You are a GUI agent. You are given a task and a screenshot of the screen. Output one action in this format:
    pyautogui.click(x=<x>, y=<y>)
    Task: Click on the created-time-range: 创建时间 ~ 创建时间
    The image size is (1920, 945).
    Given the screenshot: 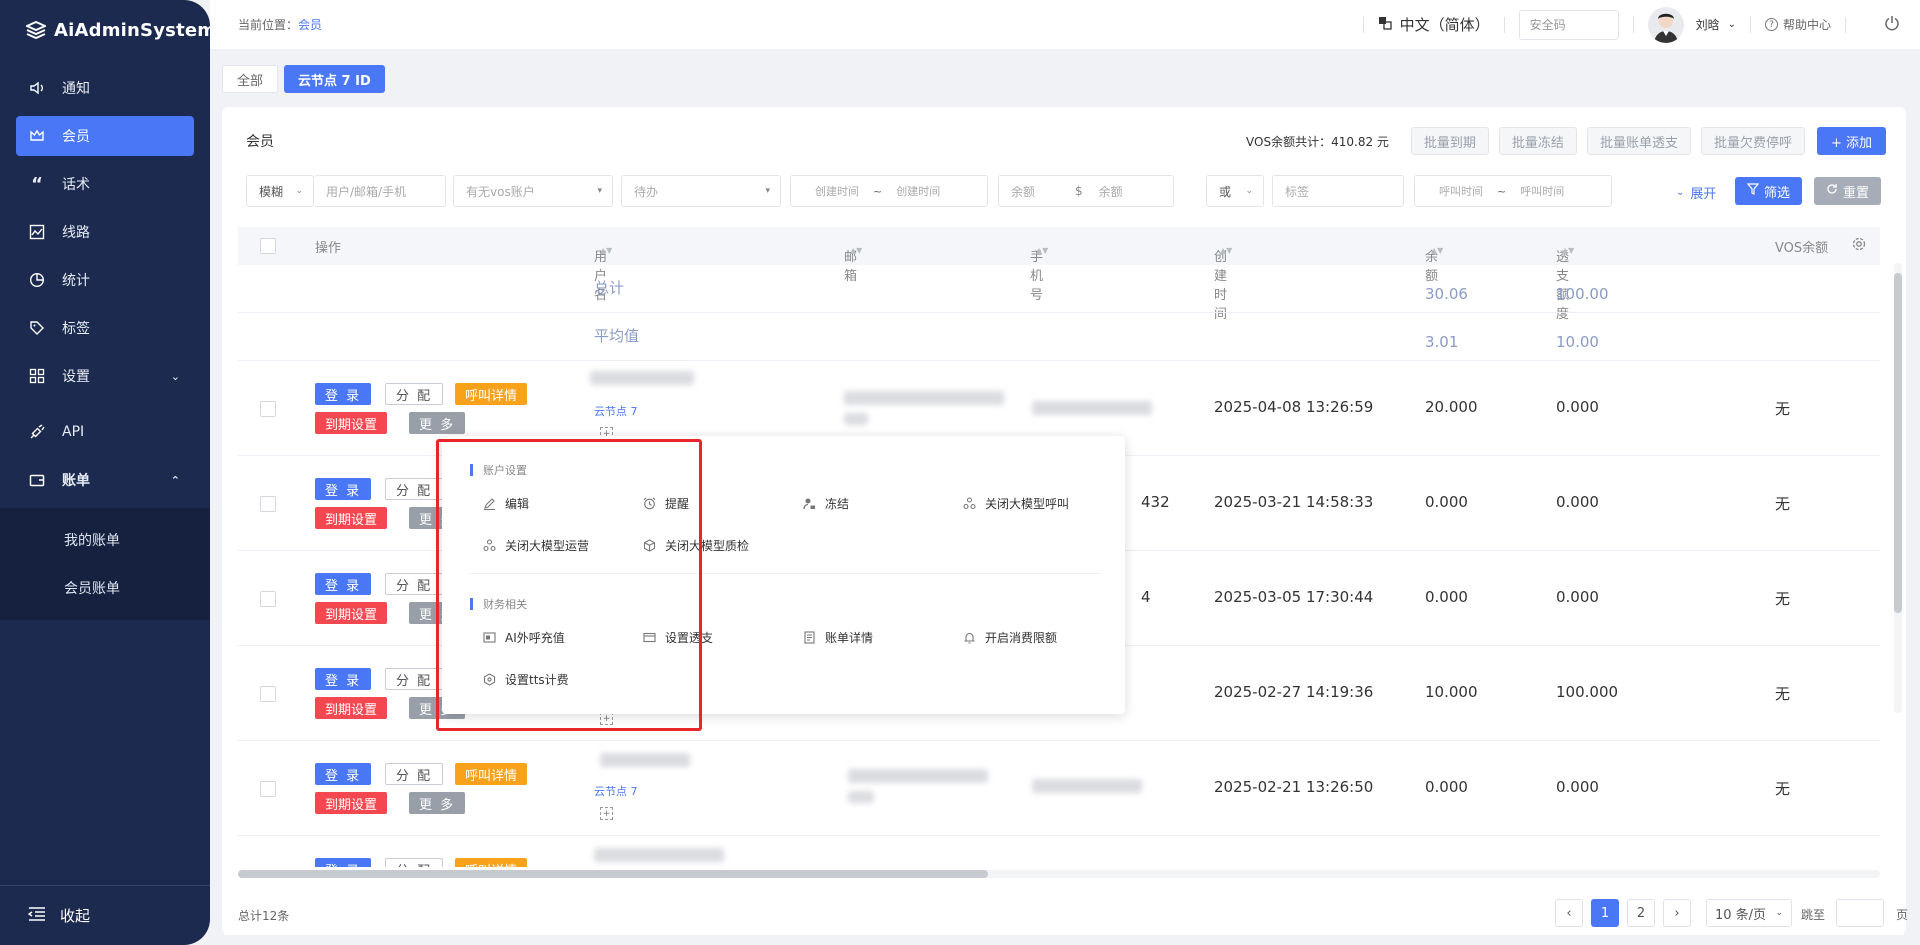 What is the action you would take?
    pyautogui.click(x=889, y=191)
    